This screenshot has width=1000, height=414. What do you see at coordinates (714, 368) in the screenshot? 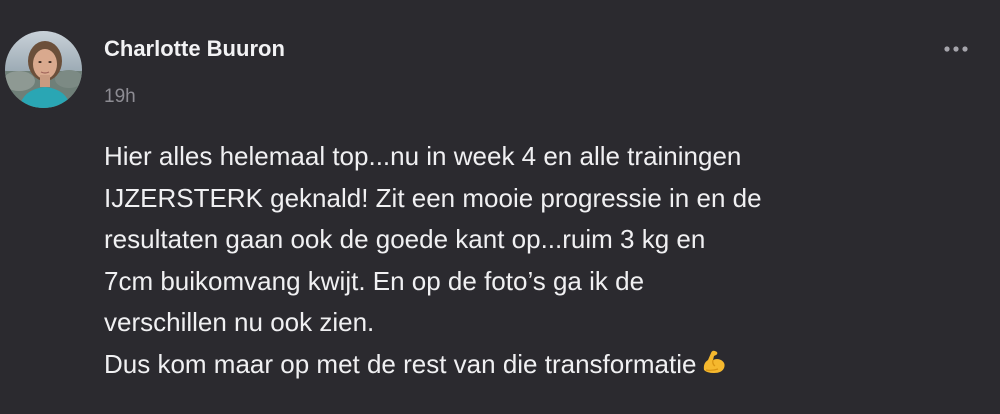
I see `flexed-biceps-emoji` at bounding box center [714, 368].